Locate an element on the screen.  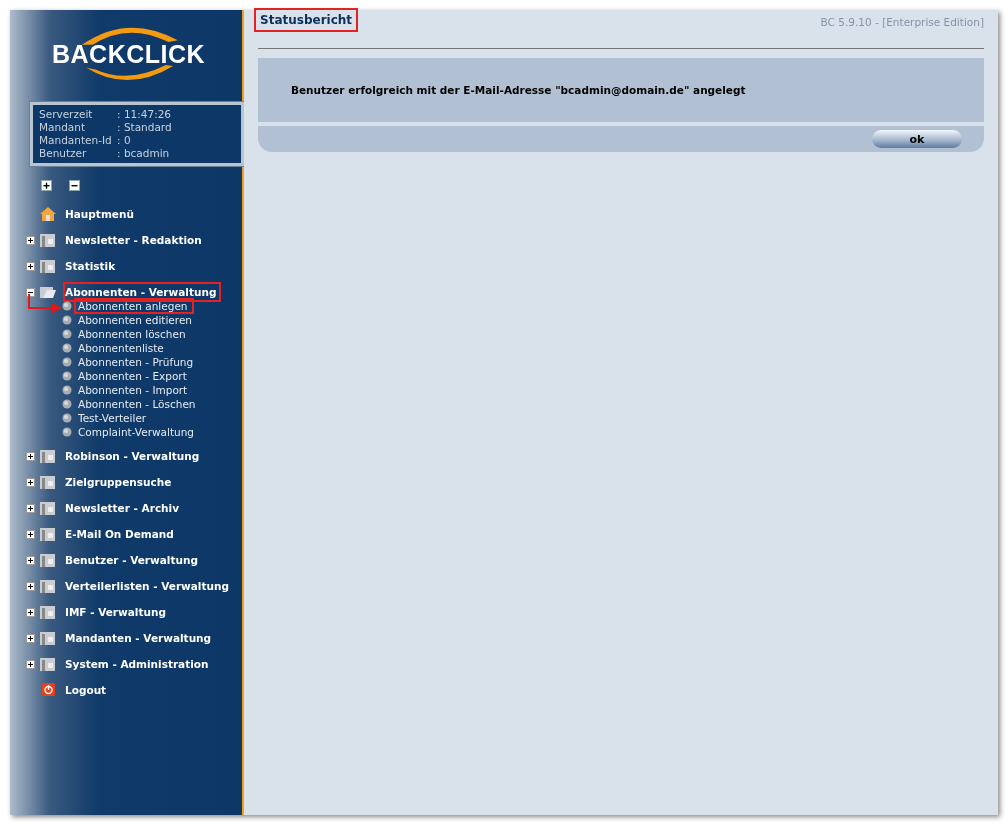
submenu-item: Abonnenten - Export is located at coordinates (133, 376).